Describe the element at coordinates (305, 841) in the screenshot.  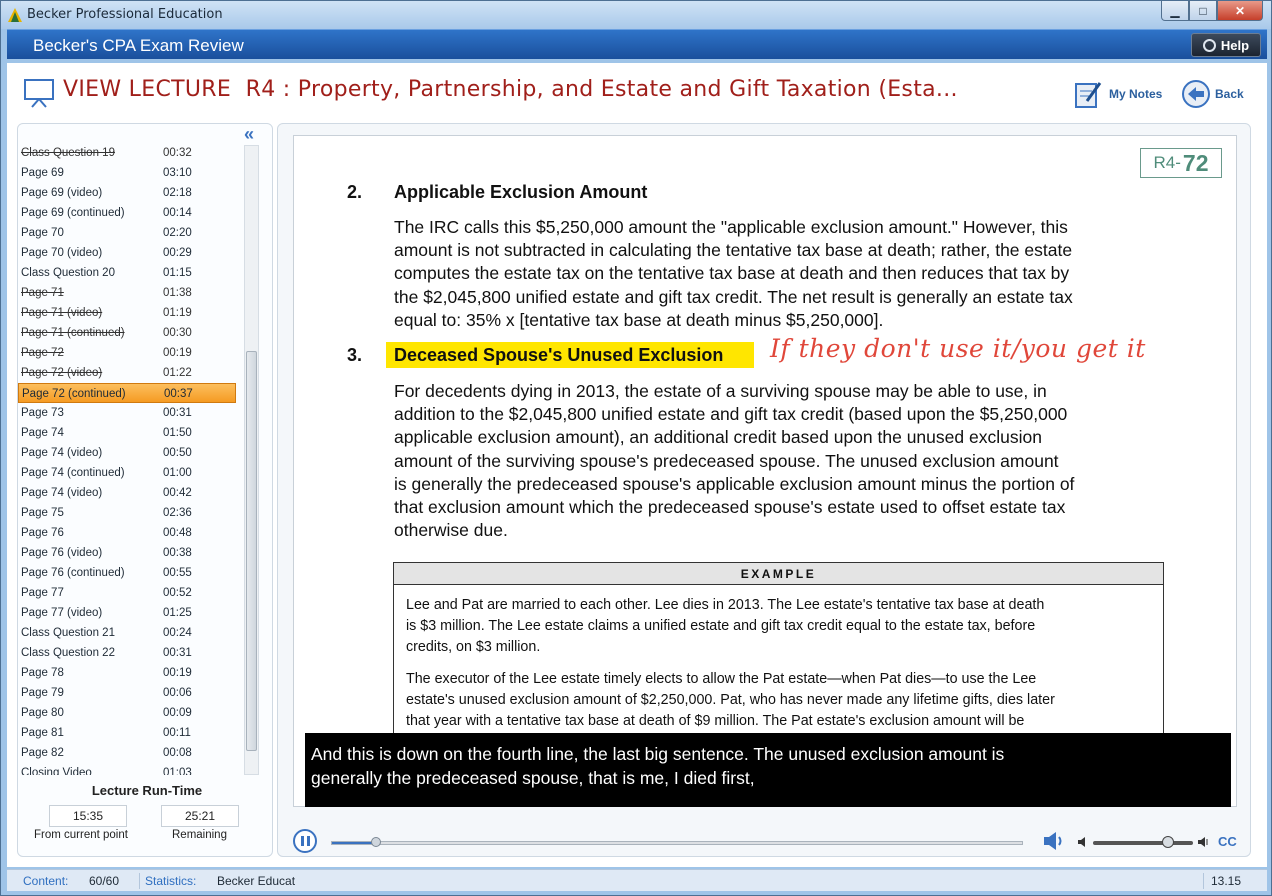
I see `pause-button` at that location.